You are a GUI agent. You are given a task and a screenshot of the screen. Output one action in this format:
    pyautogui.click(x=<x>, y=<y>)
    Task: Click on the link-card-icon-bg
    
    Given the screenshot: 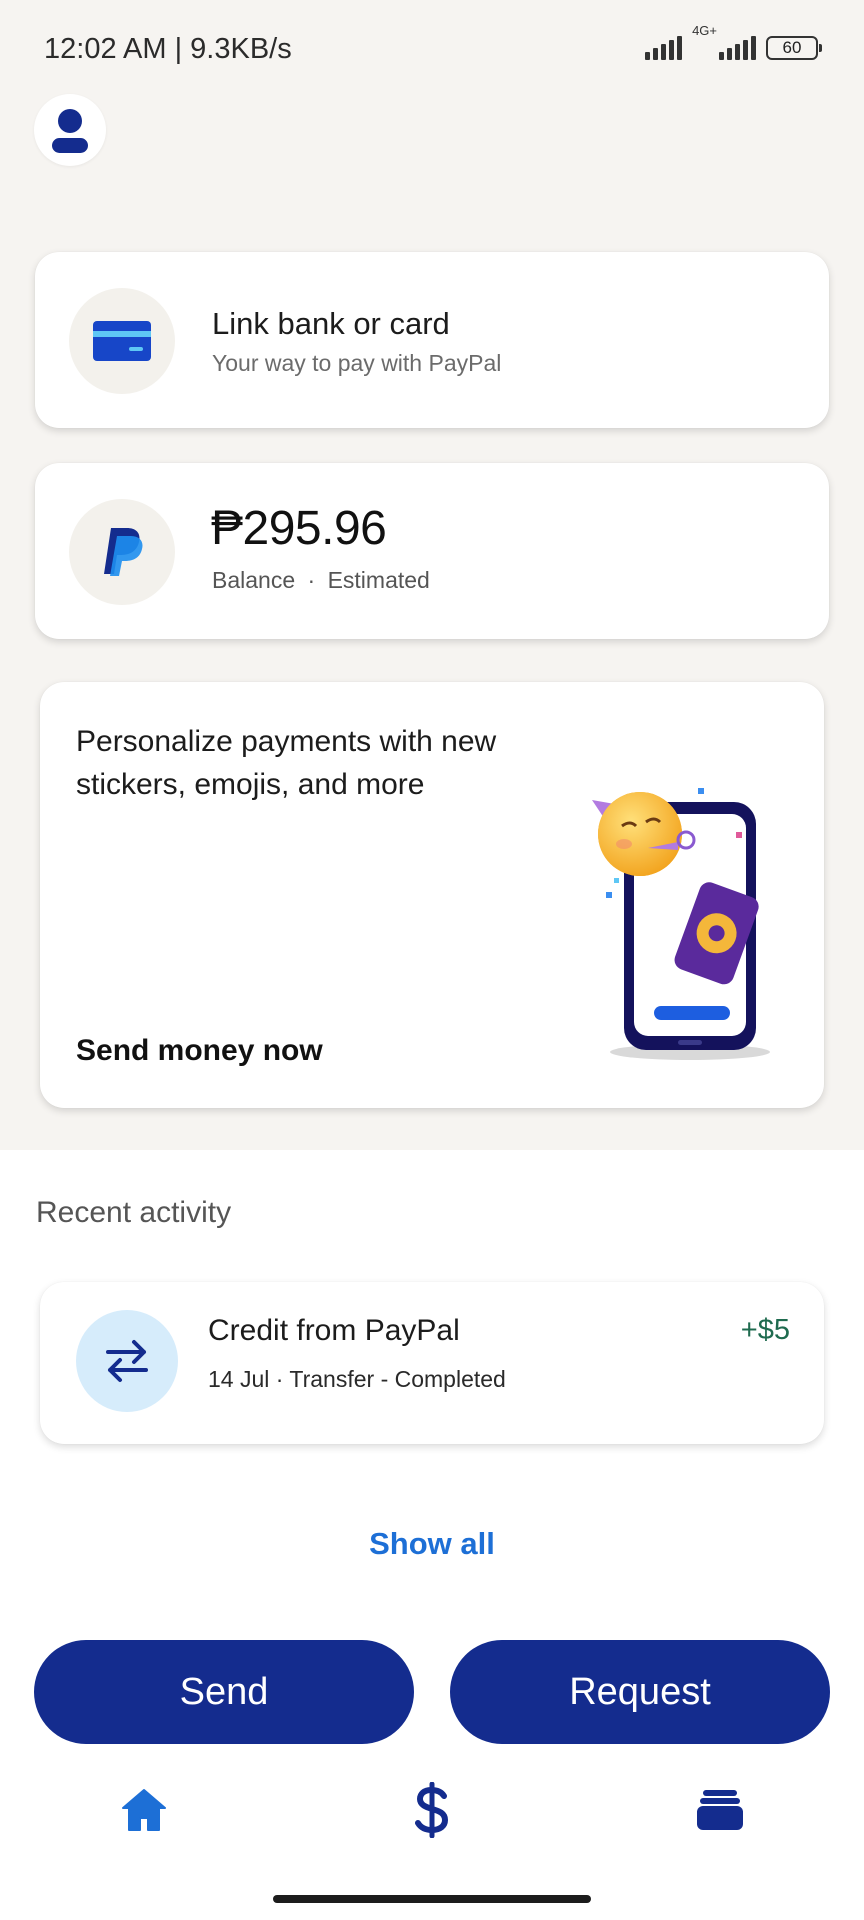 What is the action you would take?
    pyautogui.click(x=122, y=341)
    